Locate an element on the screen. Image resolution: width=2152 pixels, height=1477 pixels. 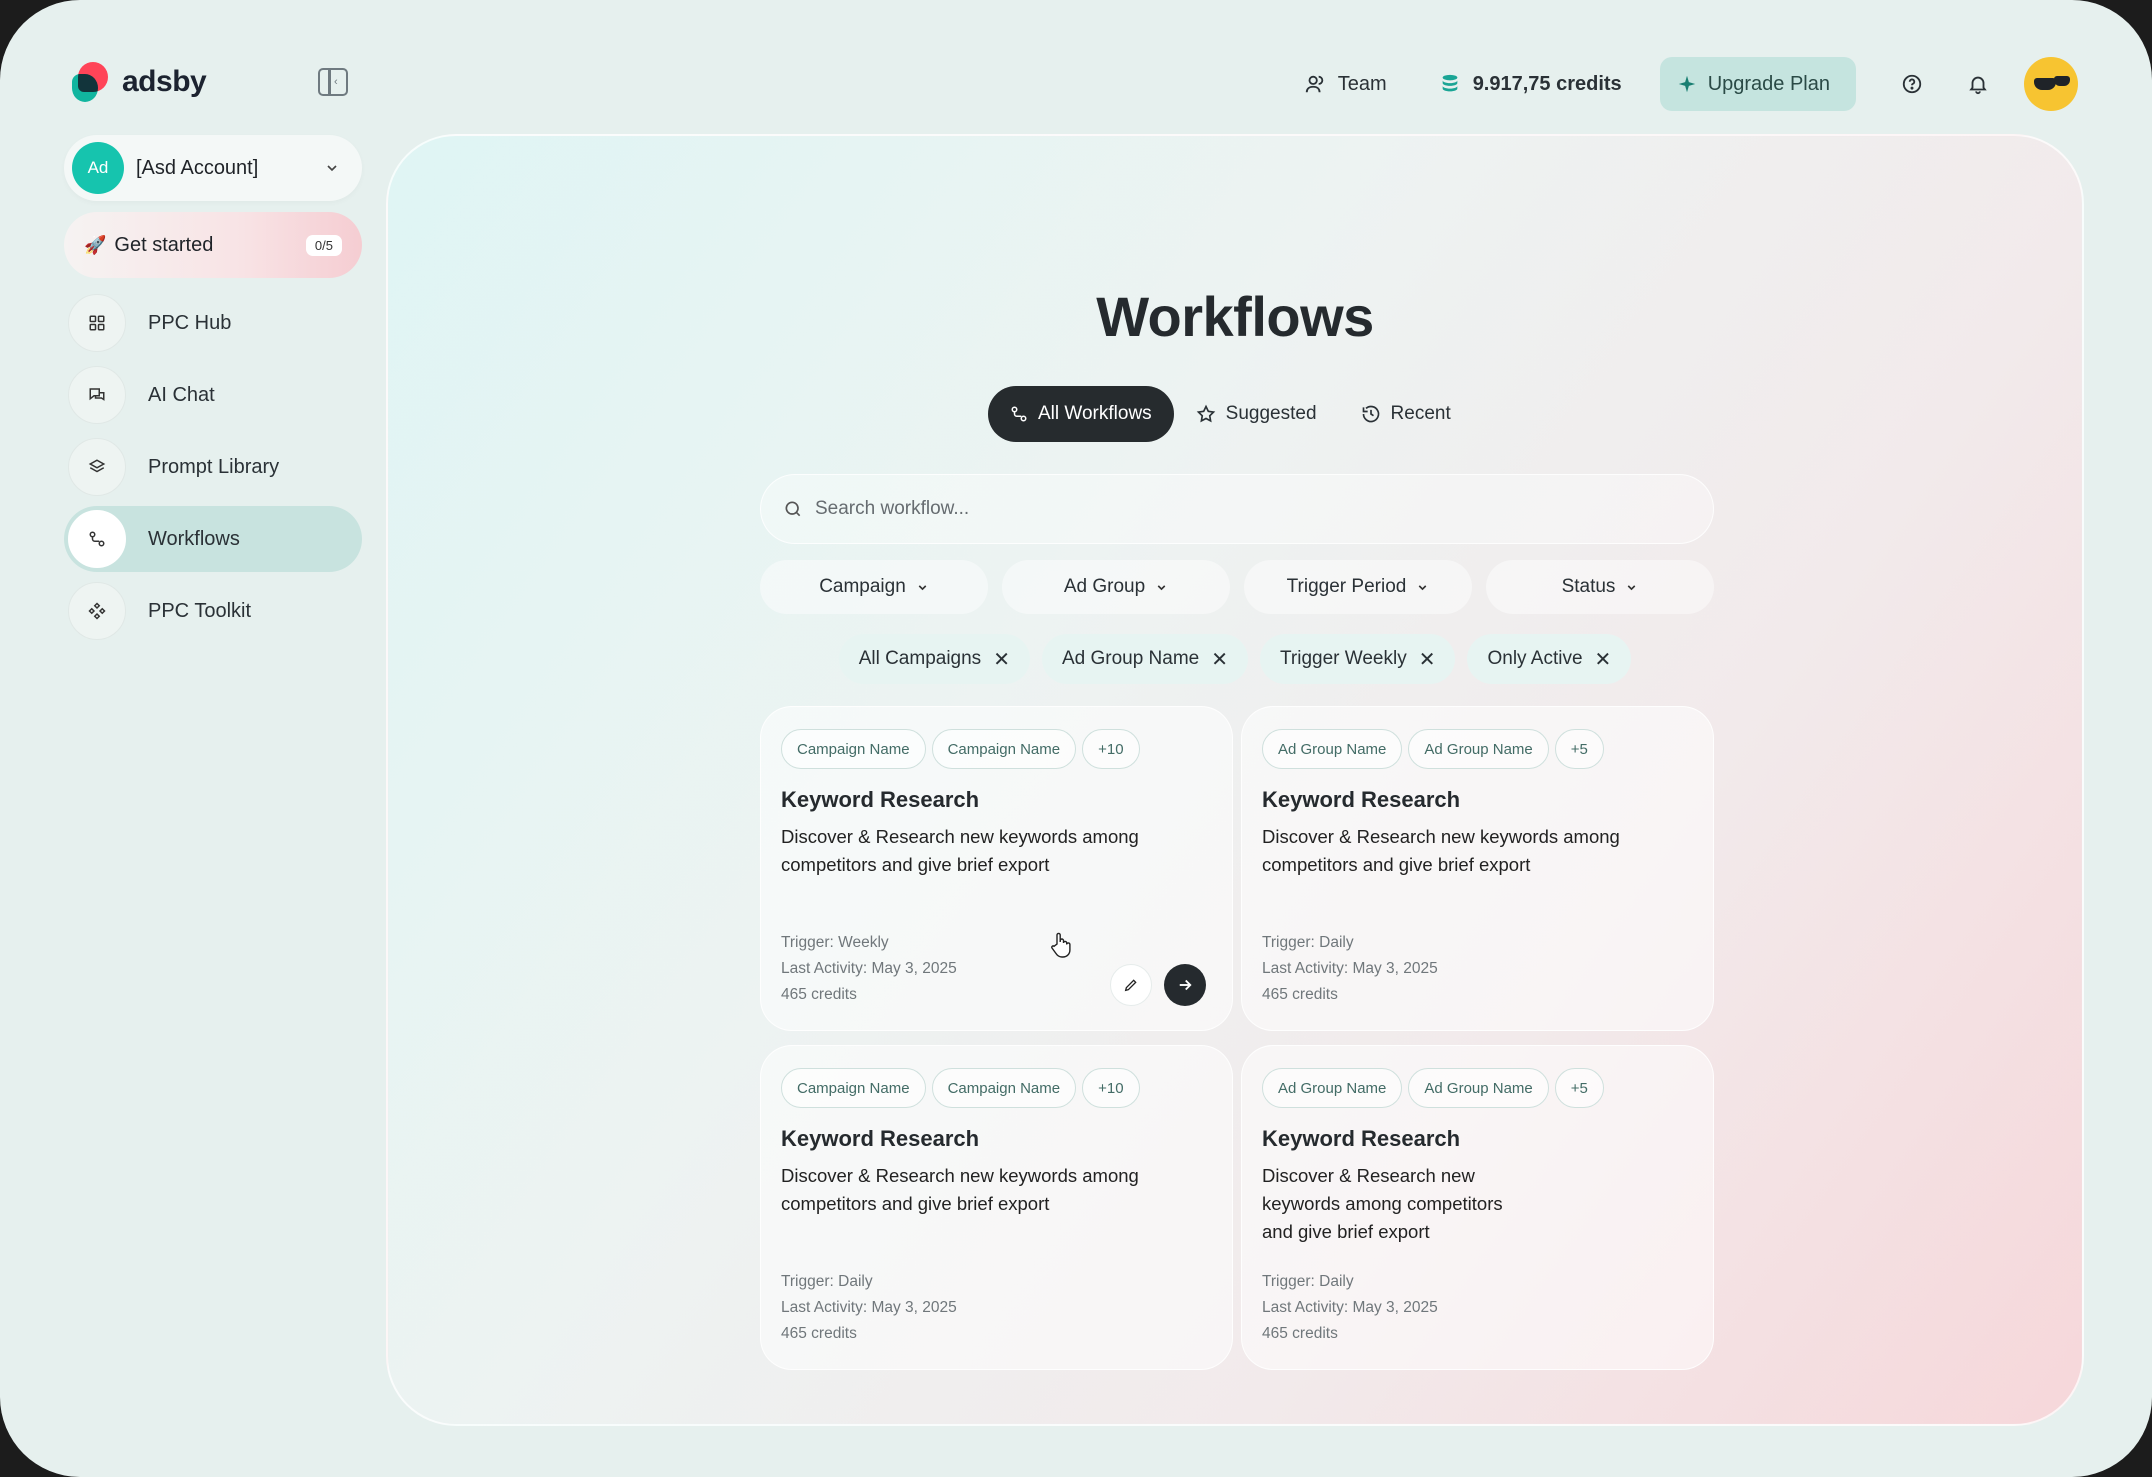
top-nav: Team 9.917,75 credits Upgrade Plan is located at coordinates (1691, 84).